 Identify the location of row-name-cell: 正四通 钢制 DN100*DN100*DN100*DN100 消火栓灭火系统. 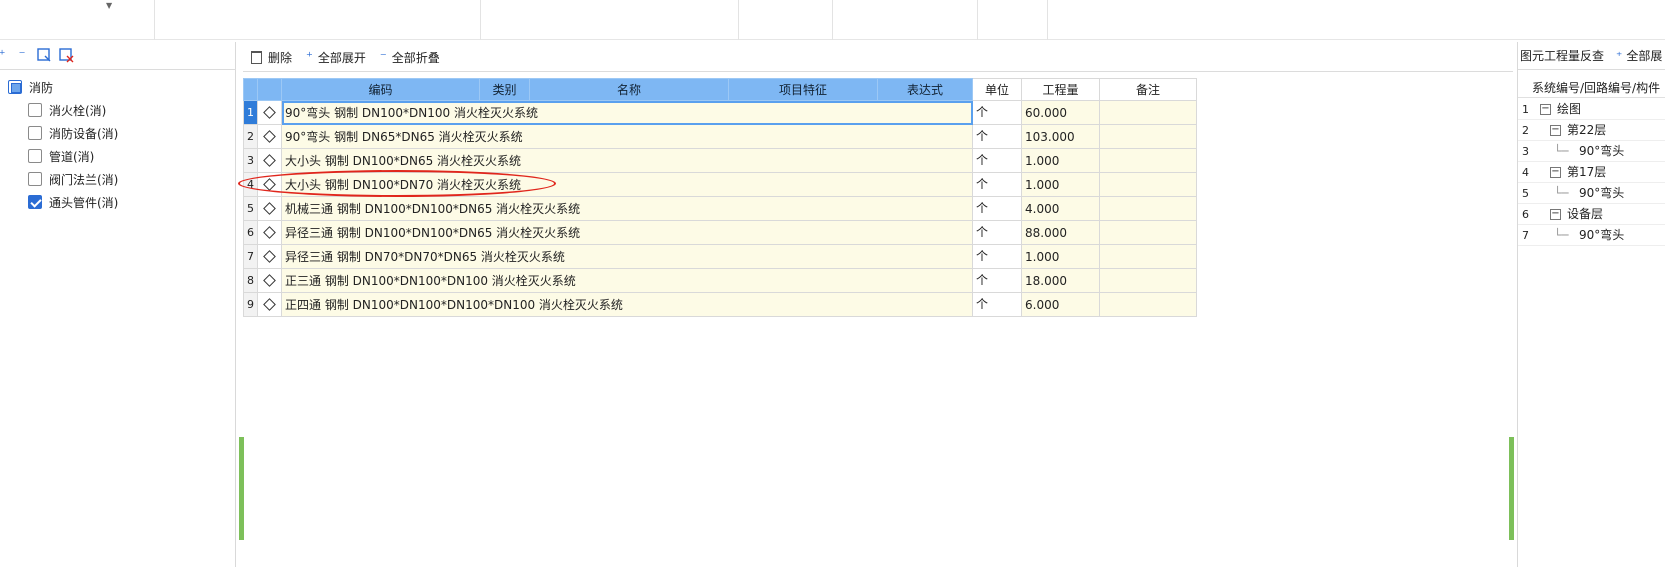
(627, 304).